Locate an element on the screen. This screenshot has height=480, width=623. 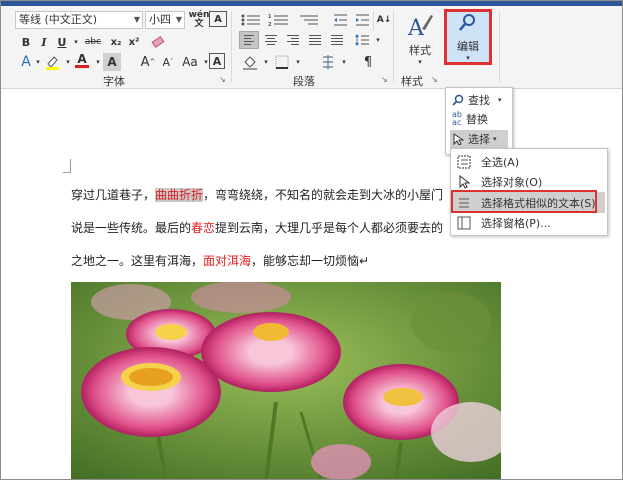
phonetic-guide-char: 文 is located at coordinates (199, 24).